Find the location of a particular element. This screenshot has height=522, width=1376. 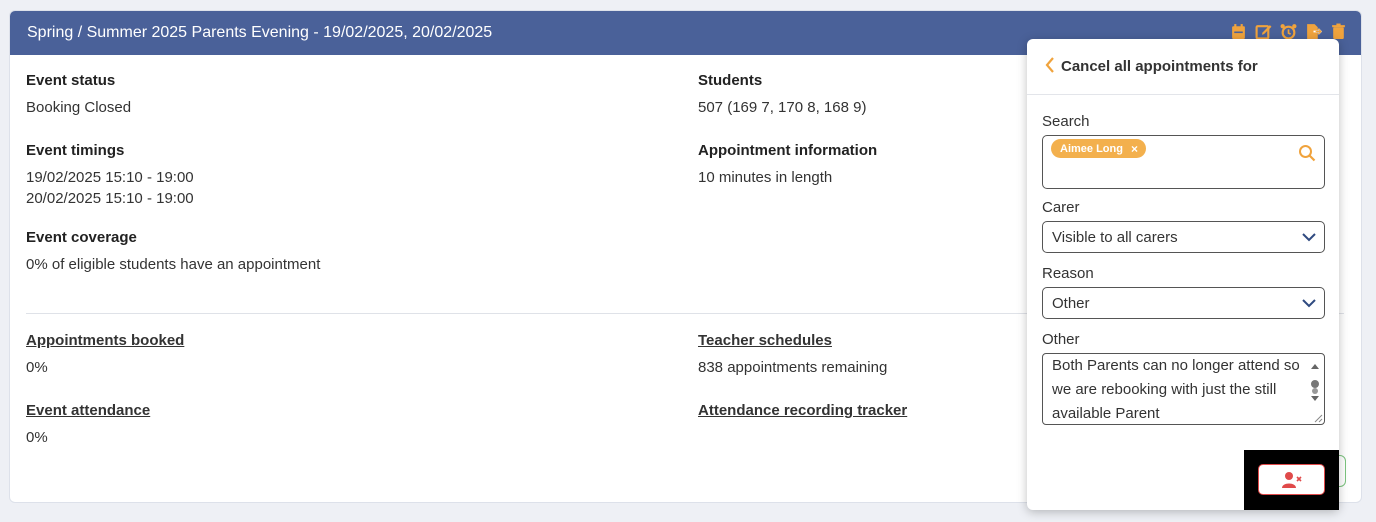

event-attendance-link: Event attendance is located at coordinates (88, 410).